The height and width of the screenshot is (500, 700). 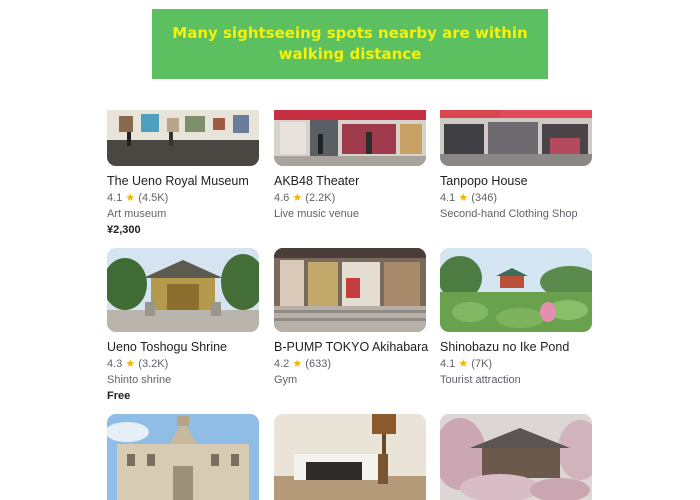 What do you see at coordinates (316, 214) in the screenshot?
I see `place-category: Live music venue` at bounding box center [316, 214].